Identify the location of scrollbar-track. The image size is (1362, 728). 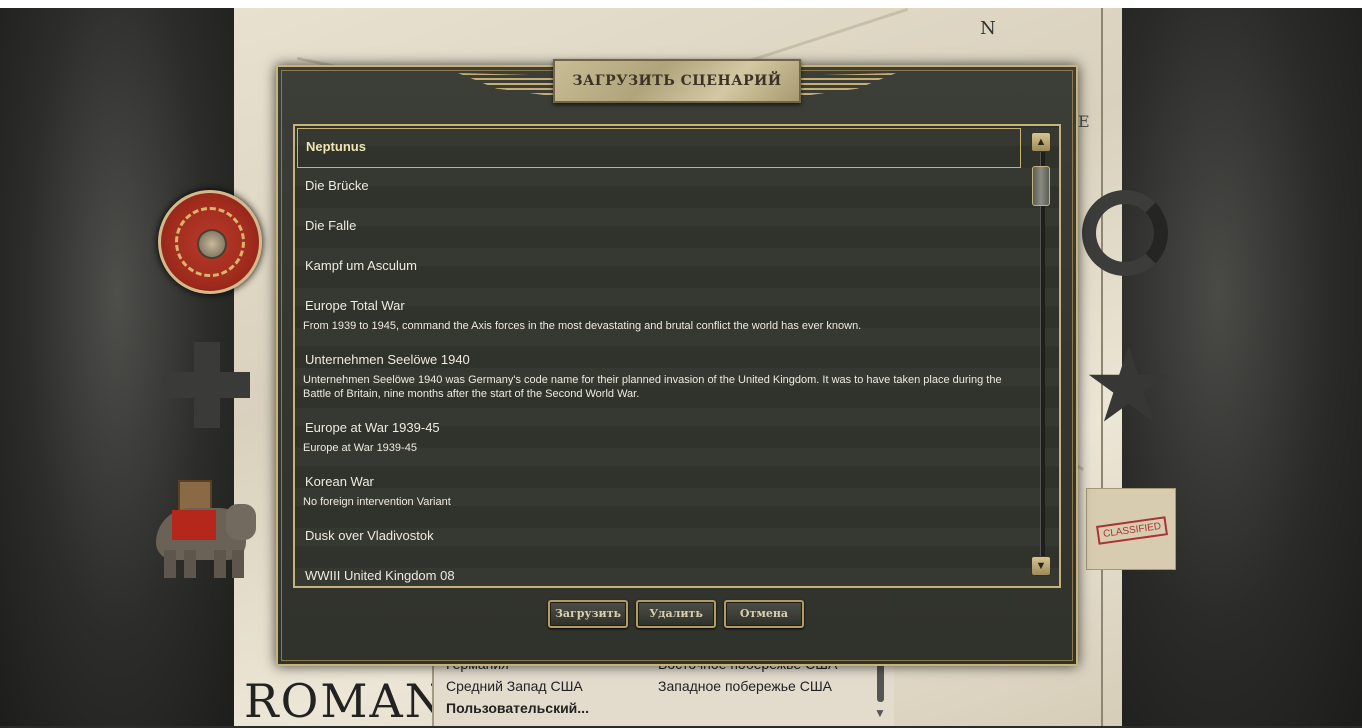
(1042, 354).